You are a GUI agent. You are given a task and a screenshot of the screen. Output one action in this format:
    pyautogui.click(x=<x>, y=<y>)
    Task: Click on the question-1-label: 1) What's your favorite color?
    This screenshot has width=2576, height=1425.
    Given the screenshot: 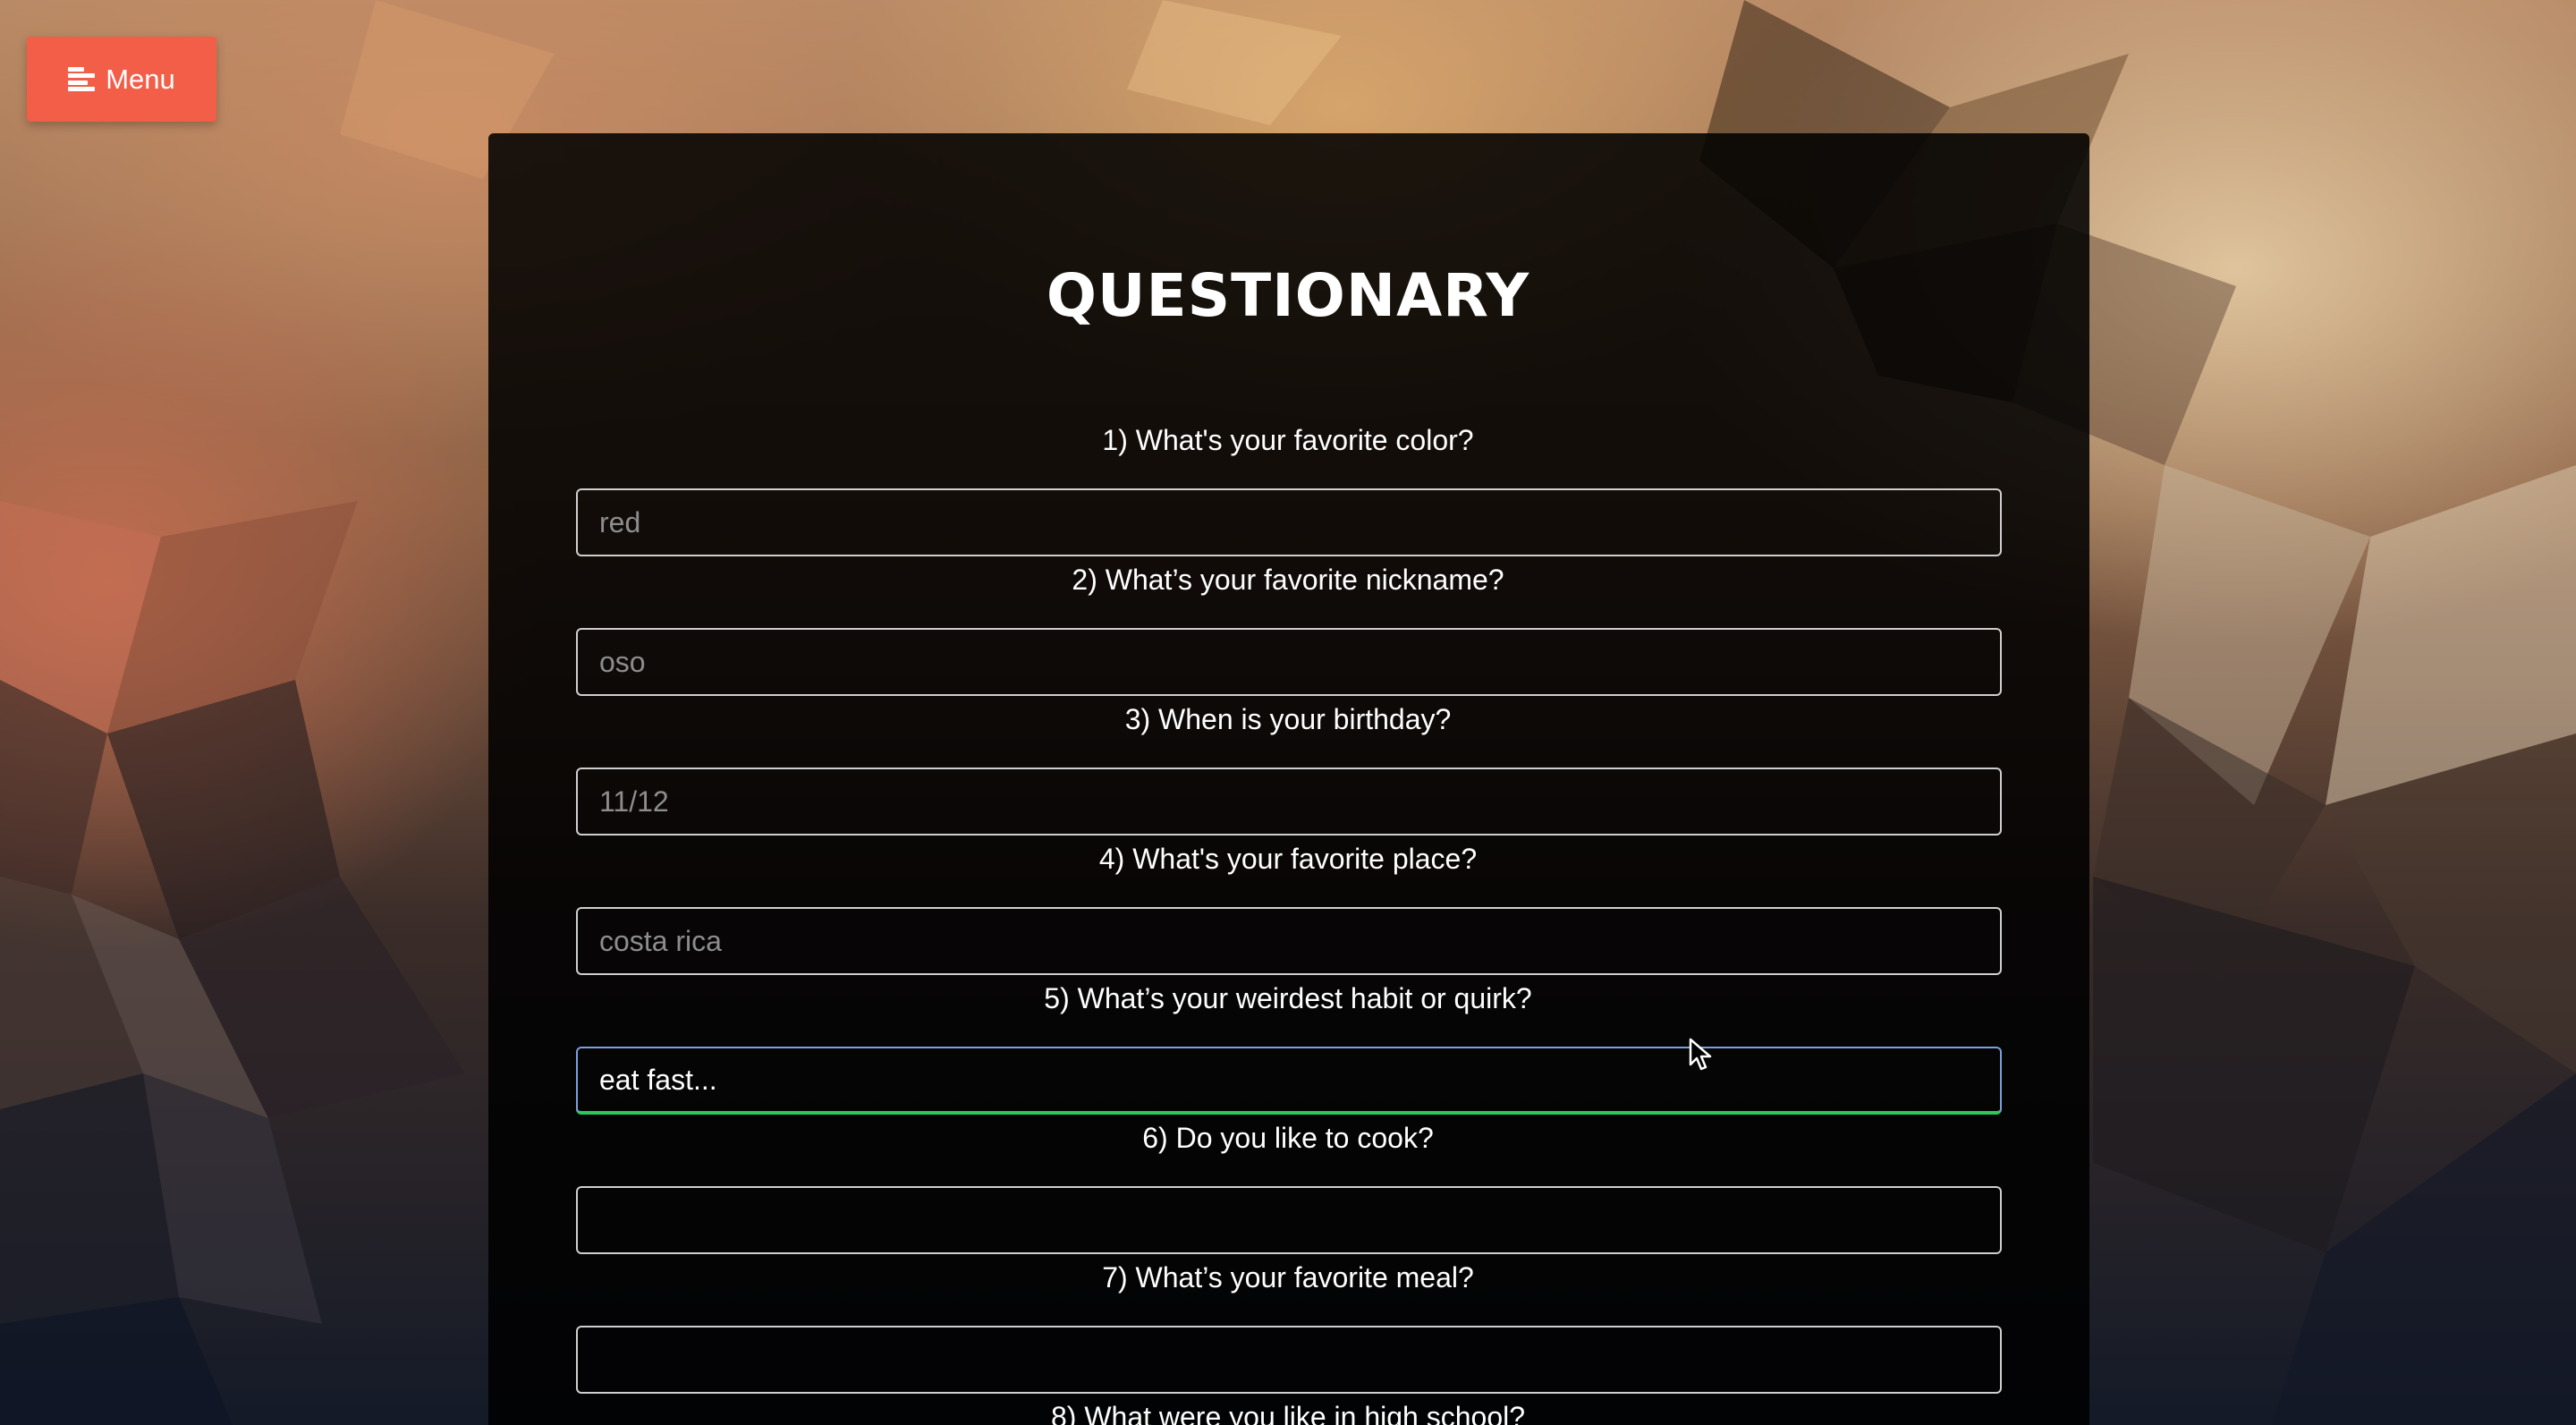 What is the action you would take?
    pyautogui.click(x=1288, y=440)
    